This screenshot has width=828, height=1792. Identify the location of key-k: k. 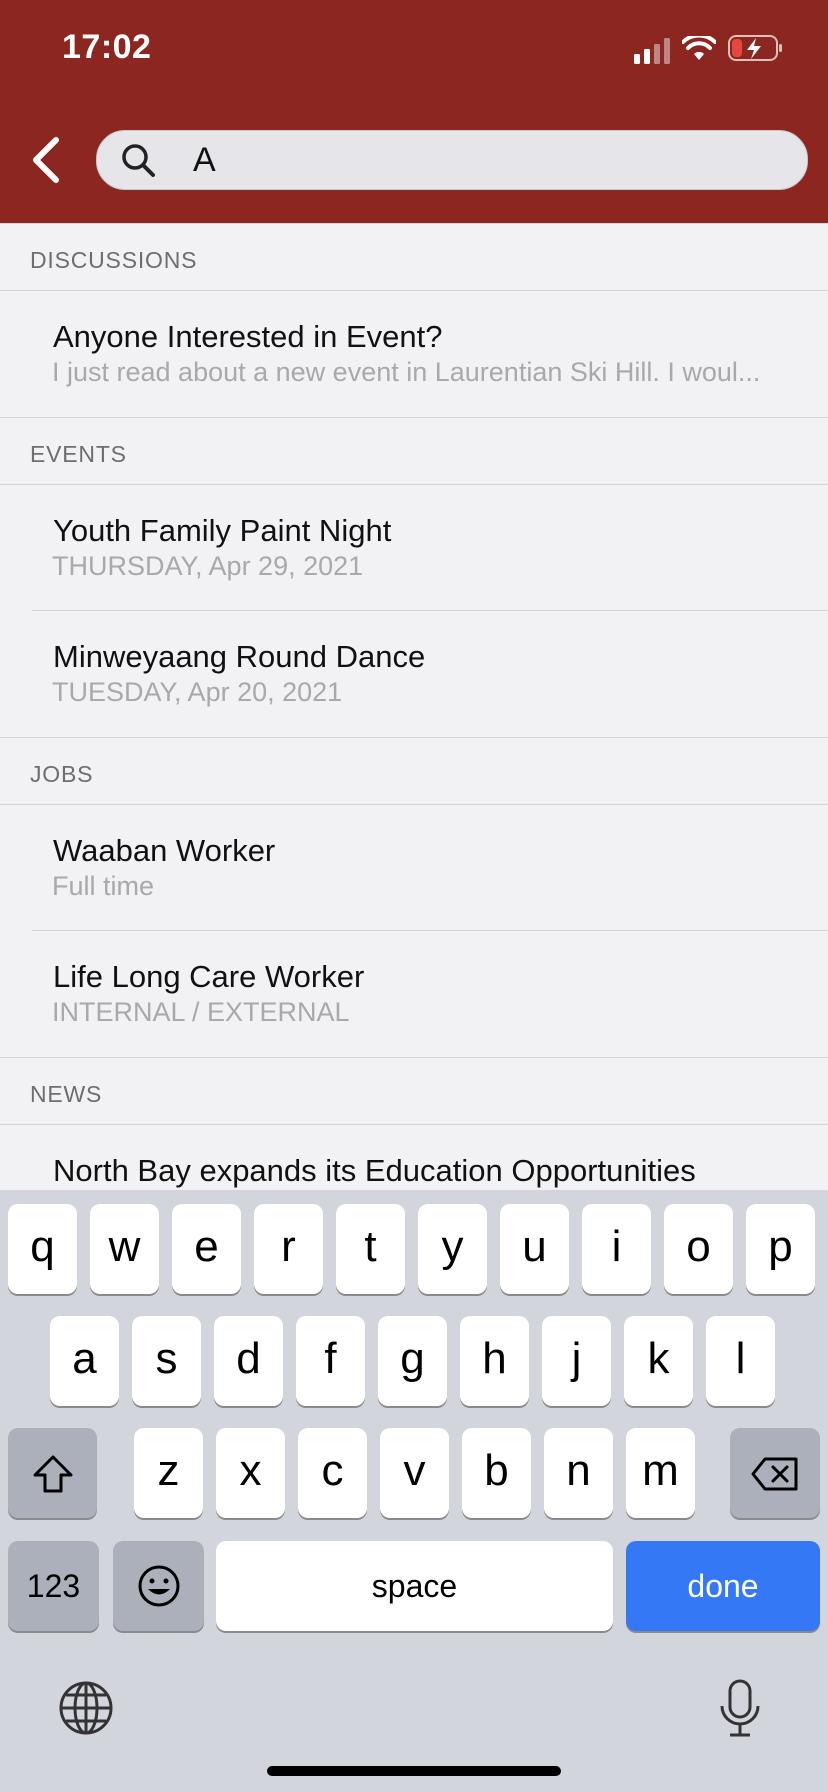
(658, 1361).